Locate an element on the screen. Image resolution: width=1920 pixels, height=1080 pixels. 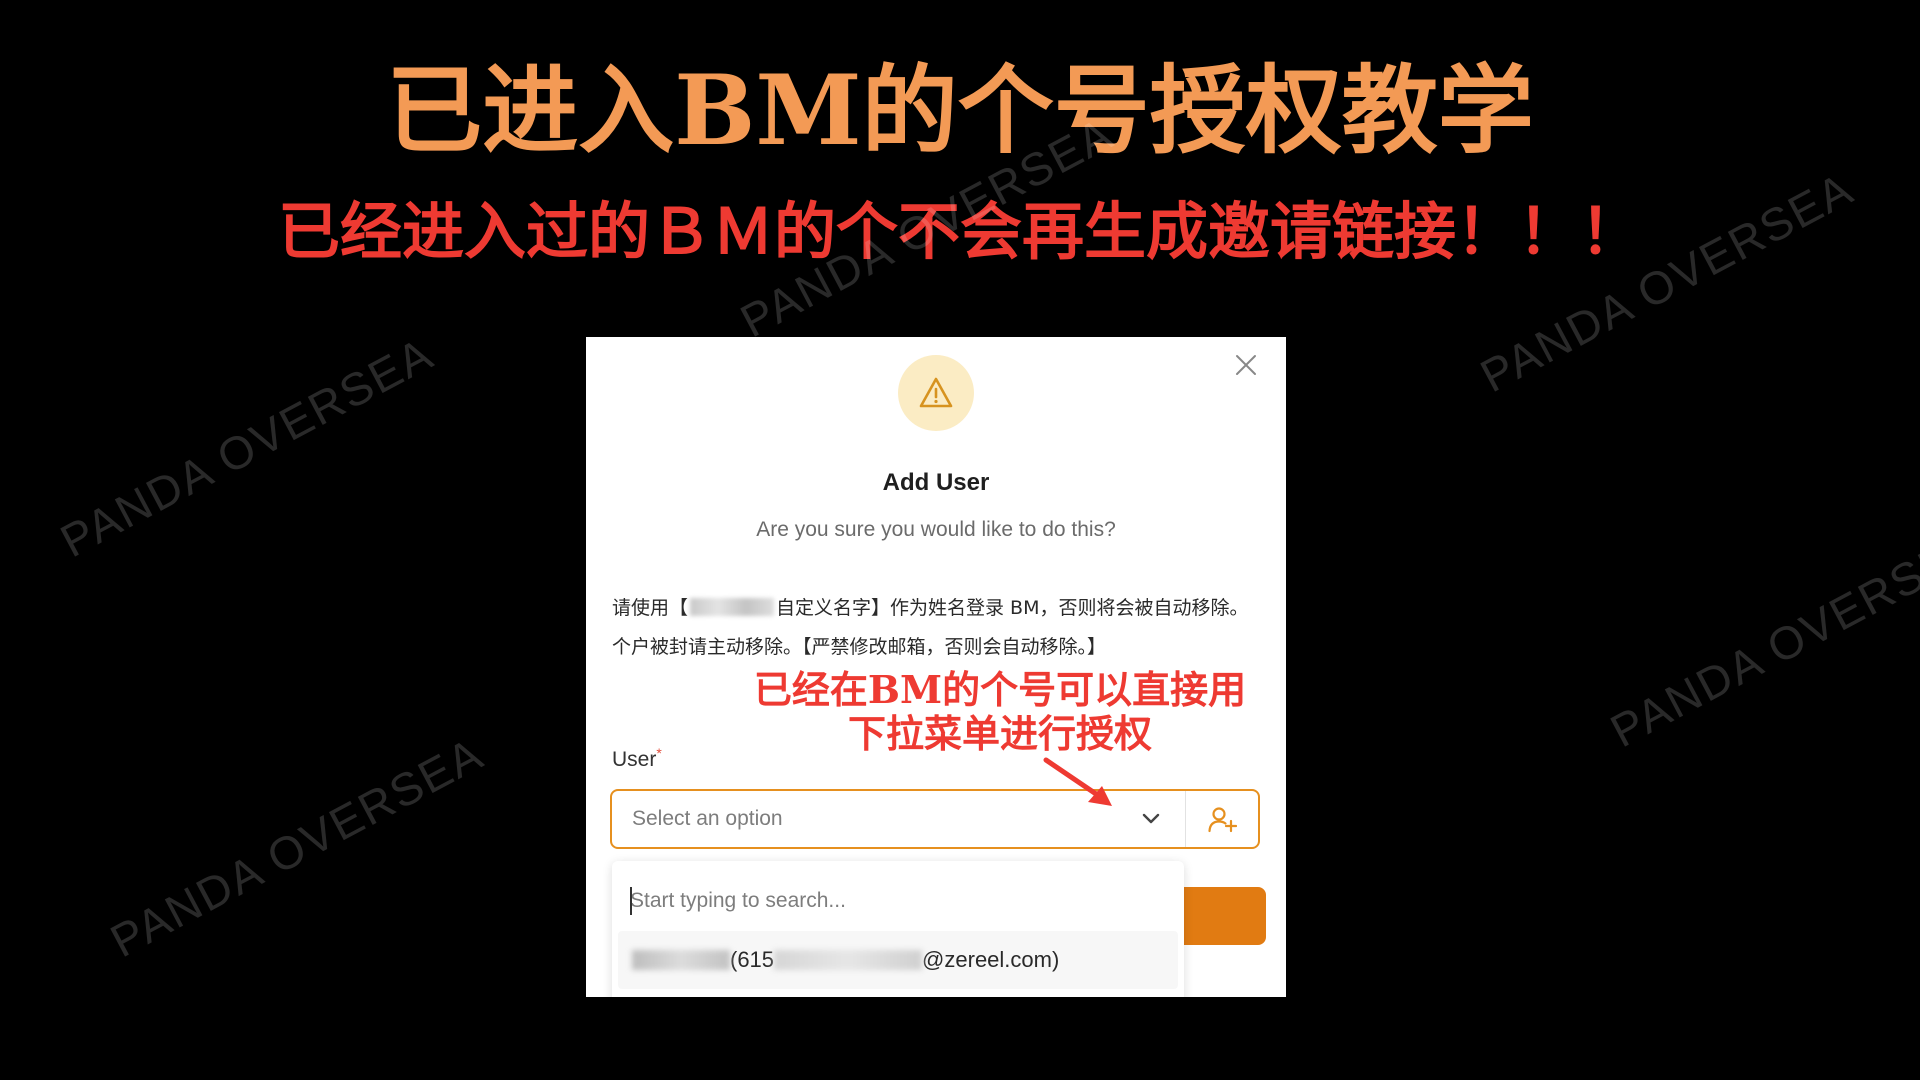
close-button is located at coordinates (1246, 365).